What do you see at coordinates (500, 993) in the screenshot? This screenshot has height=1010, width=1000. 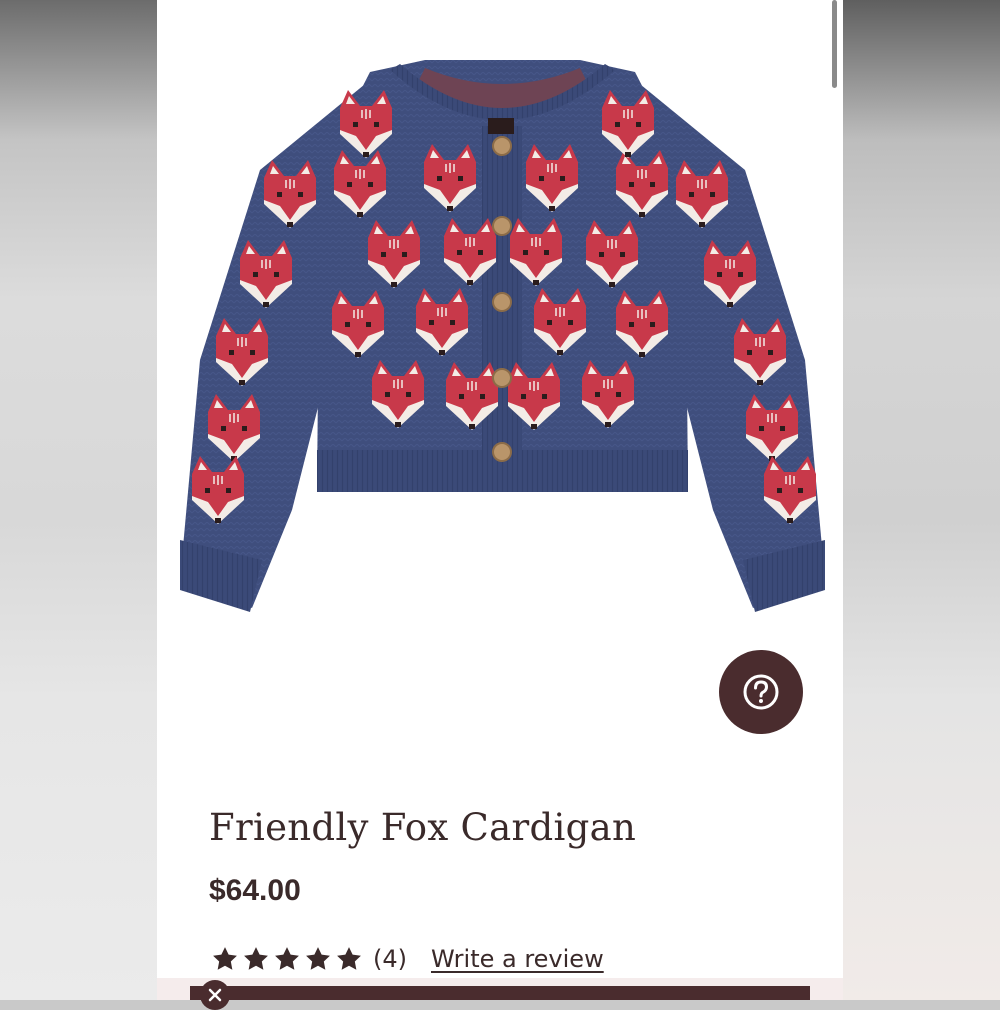 I see `bottom-banner` at bounding box center [500, 993].